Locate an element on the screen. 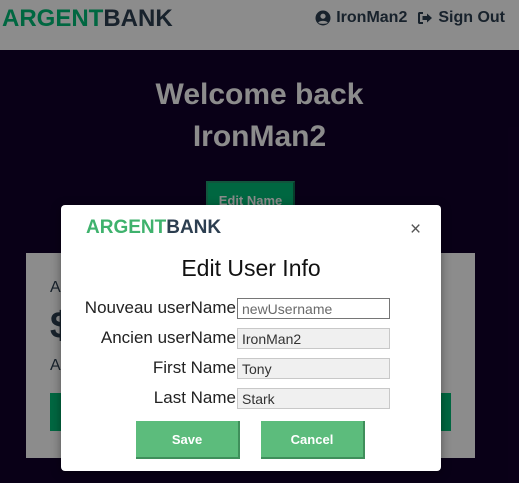  modal-logo: ARGENTBANK is located at coordinates (153, 228).